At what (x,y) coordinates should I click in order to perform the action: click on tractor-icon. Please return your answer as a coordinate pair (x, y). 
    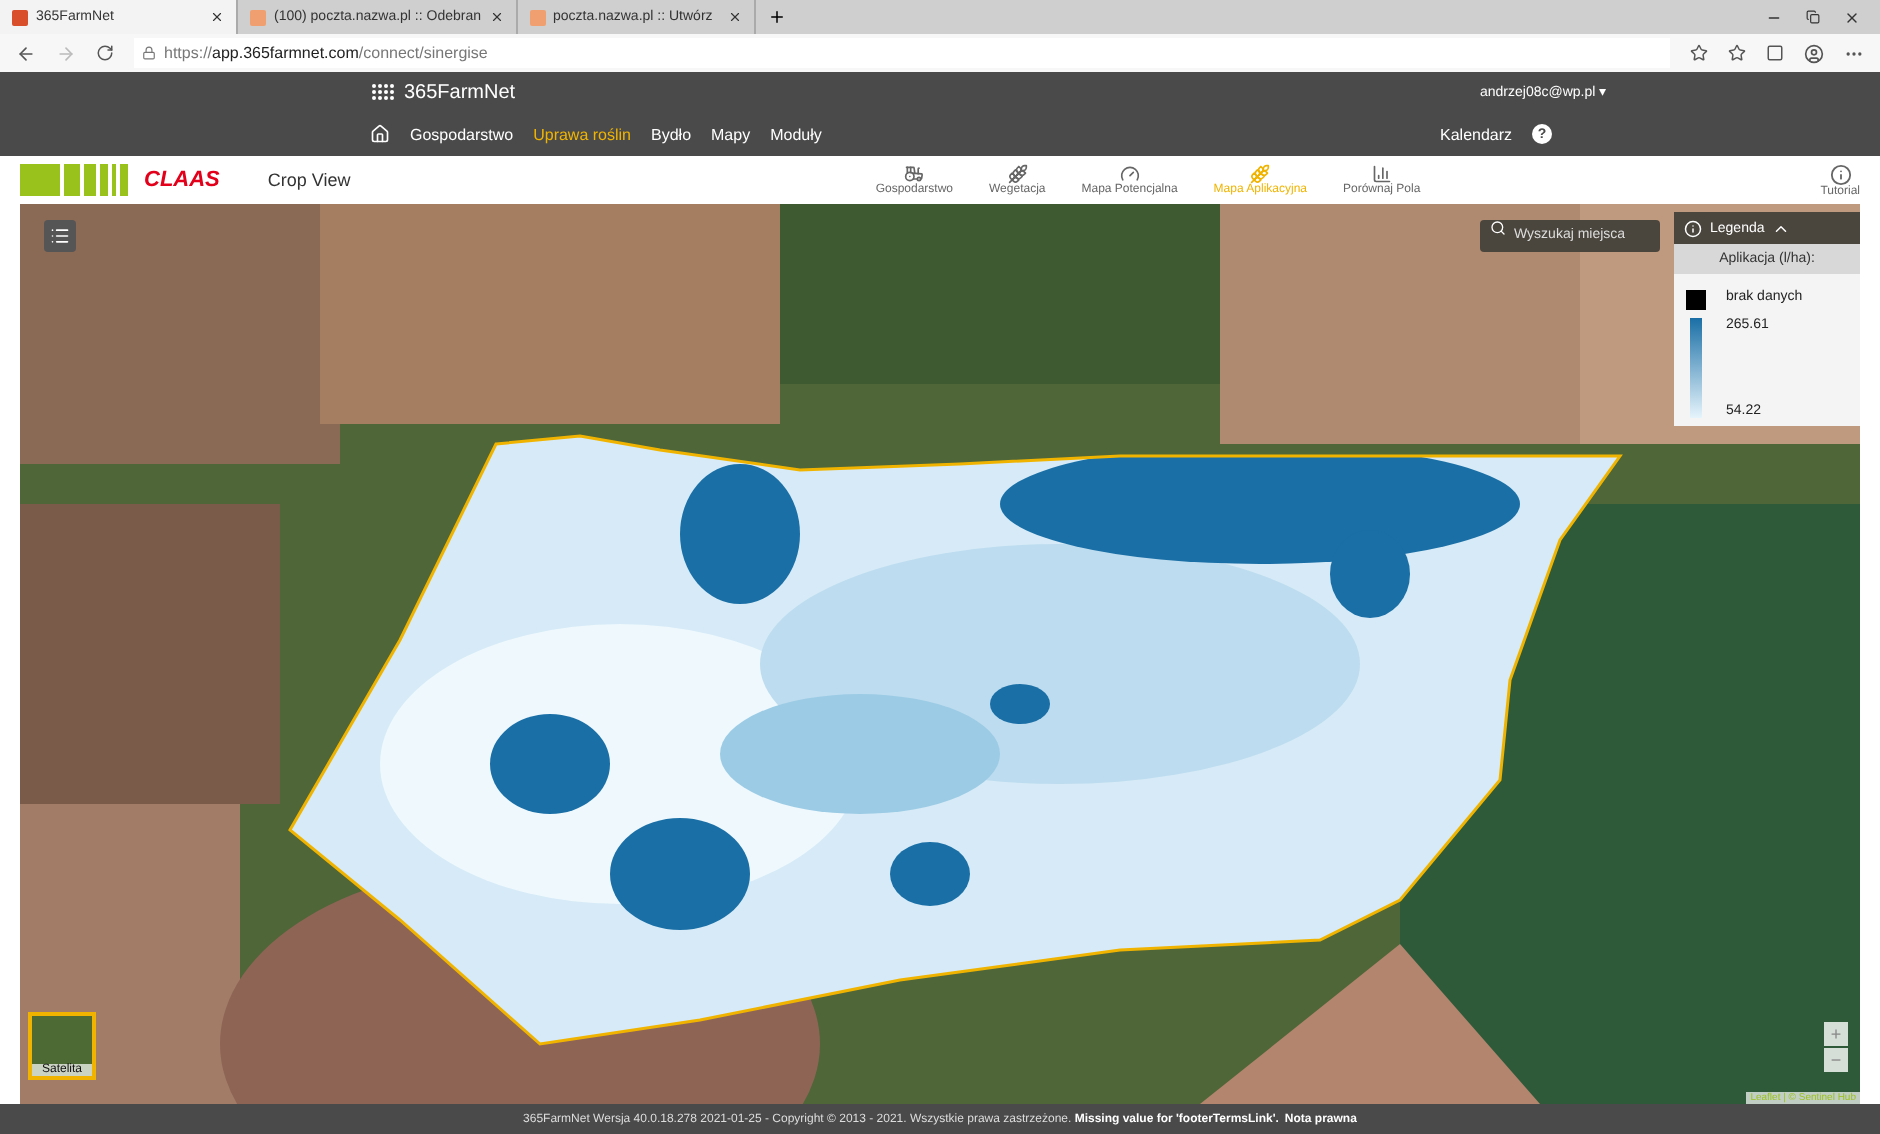
    Looking at the image, I should click on (914, 174).